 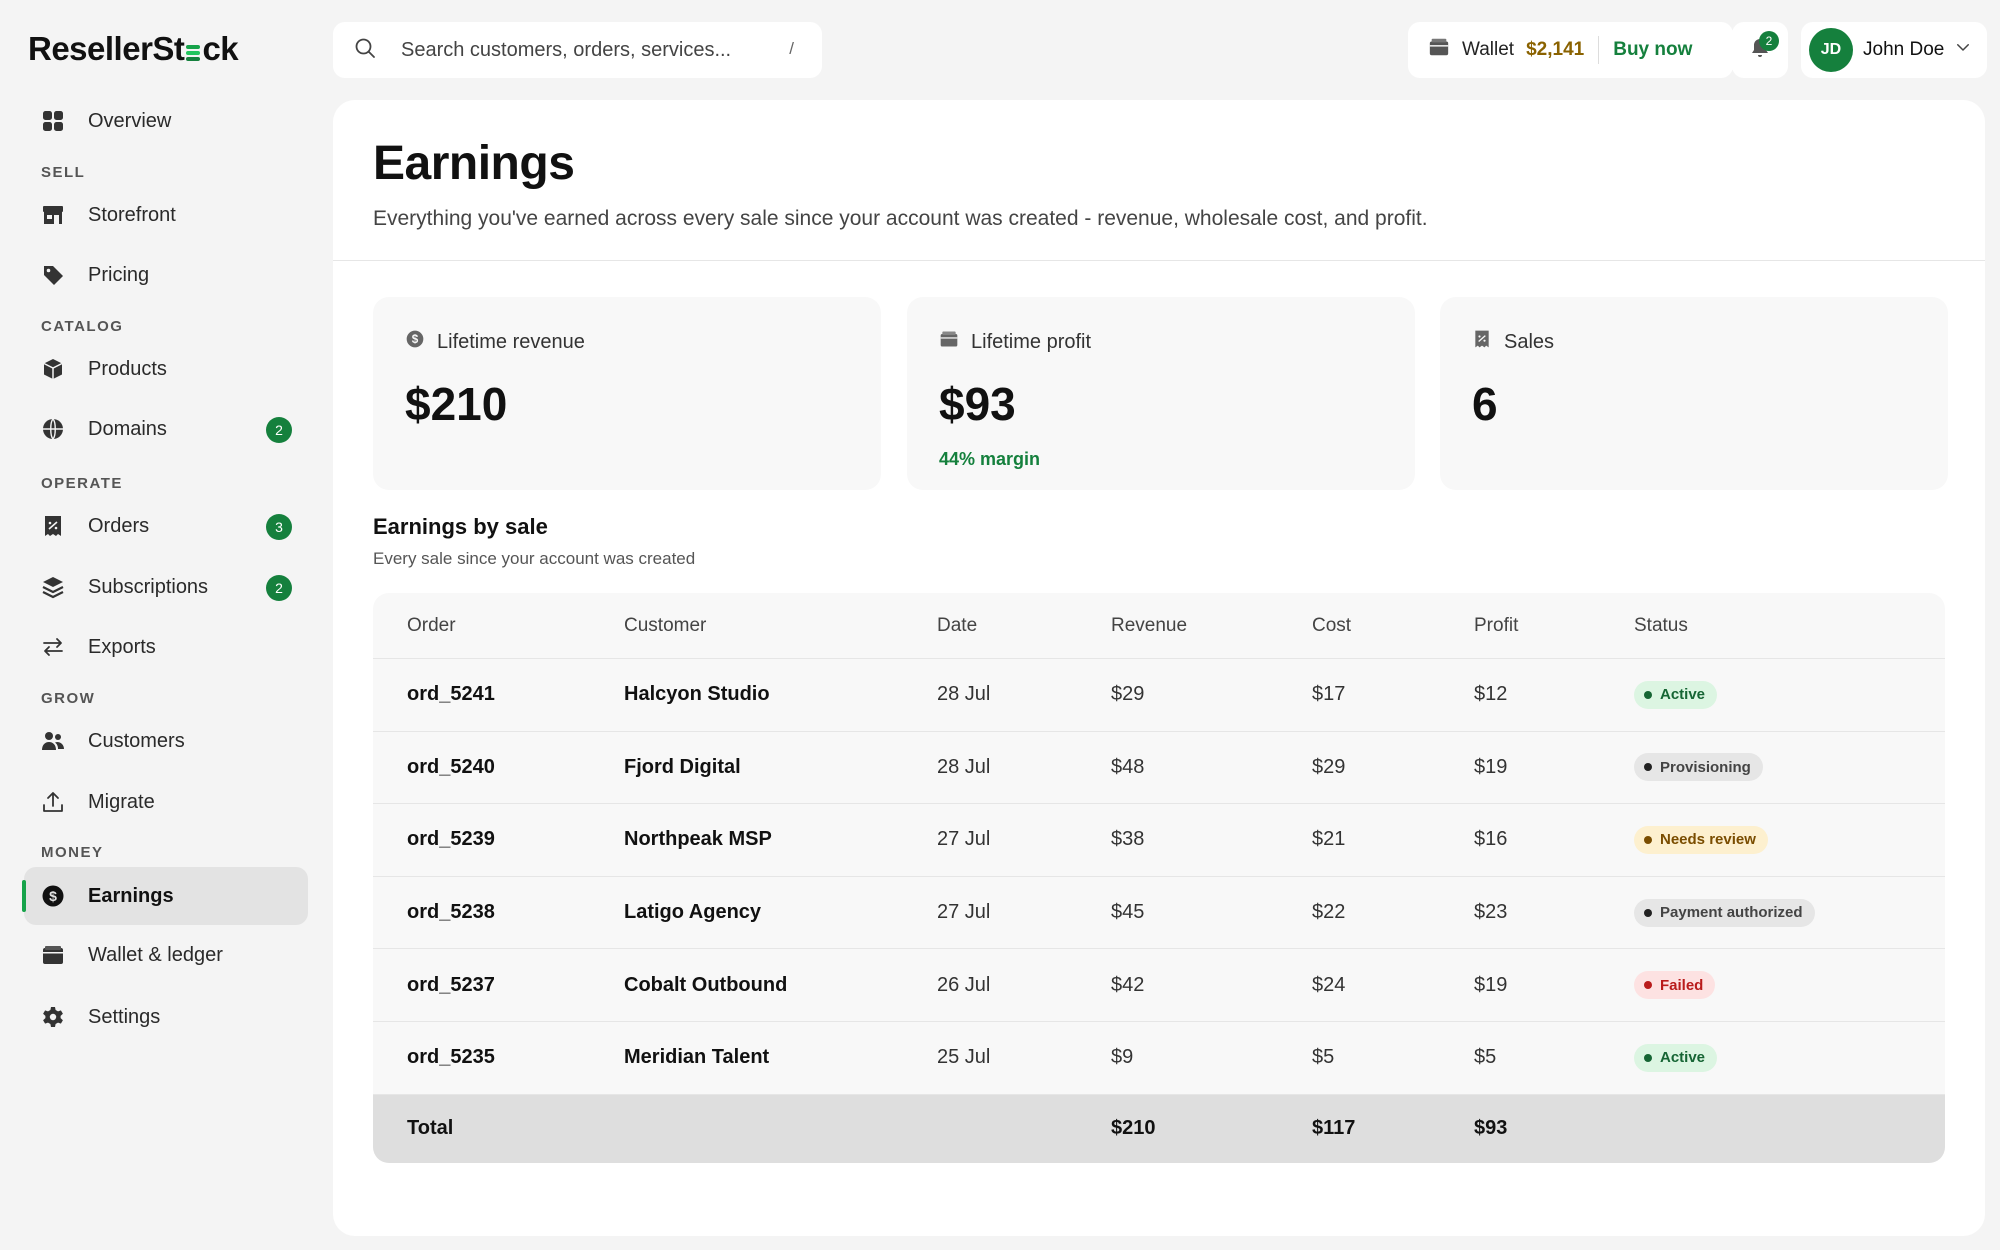 What do you see at coordinates (665, 626) in the screenshot?
I see `column-header-customer: Customer` at bounding box center [665, 626].